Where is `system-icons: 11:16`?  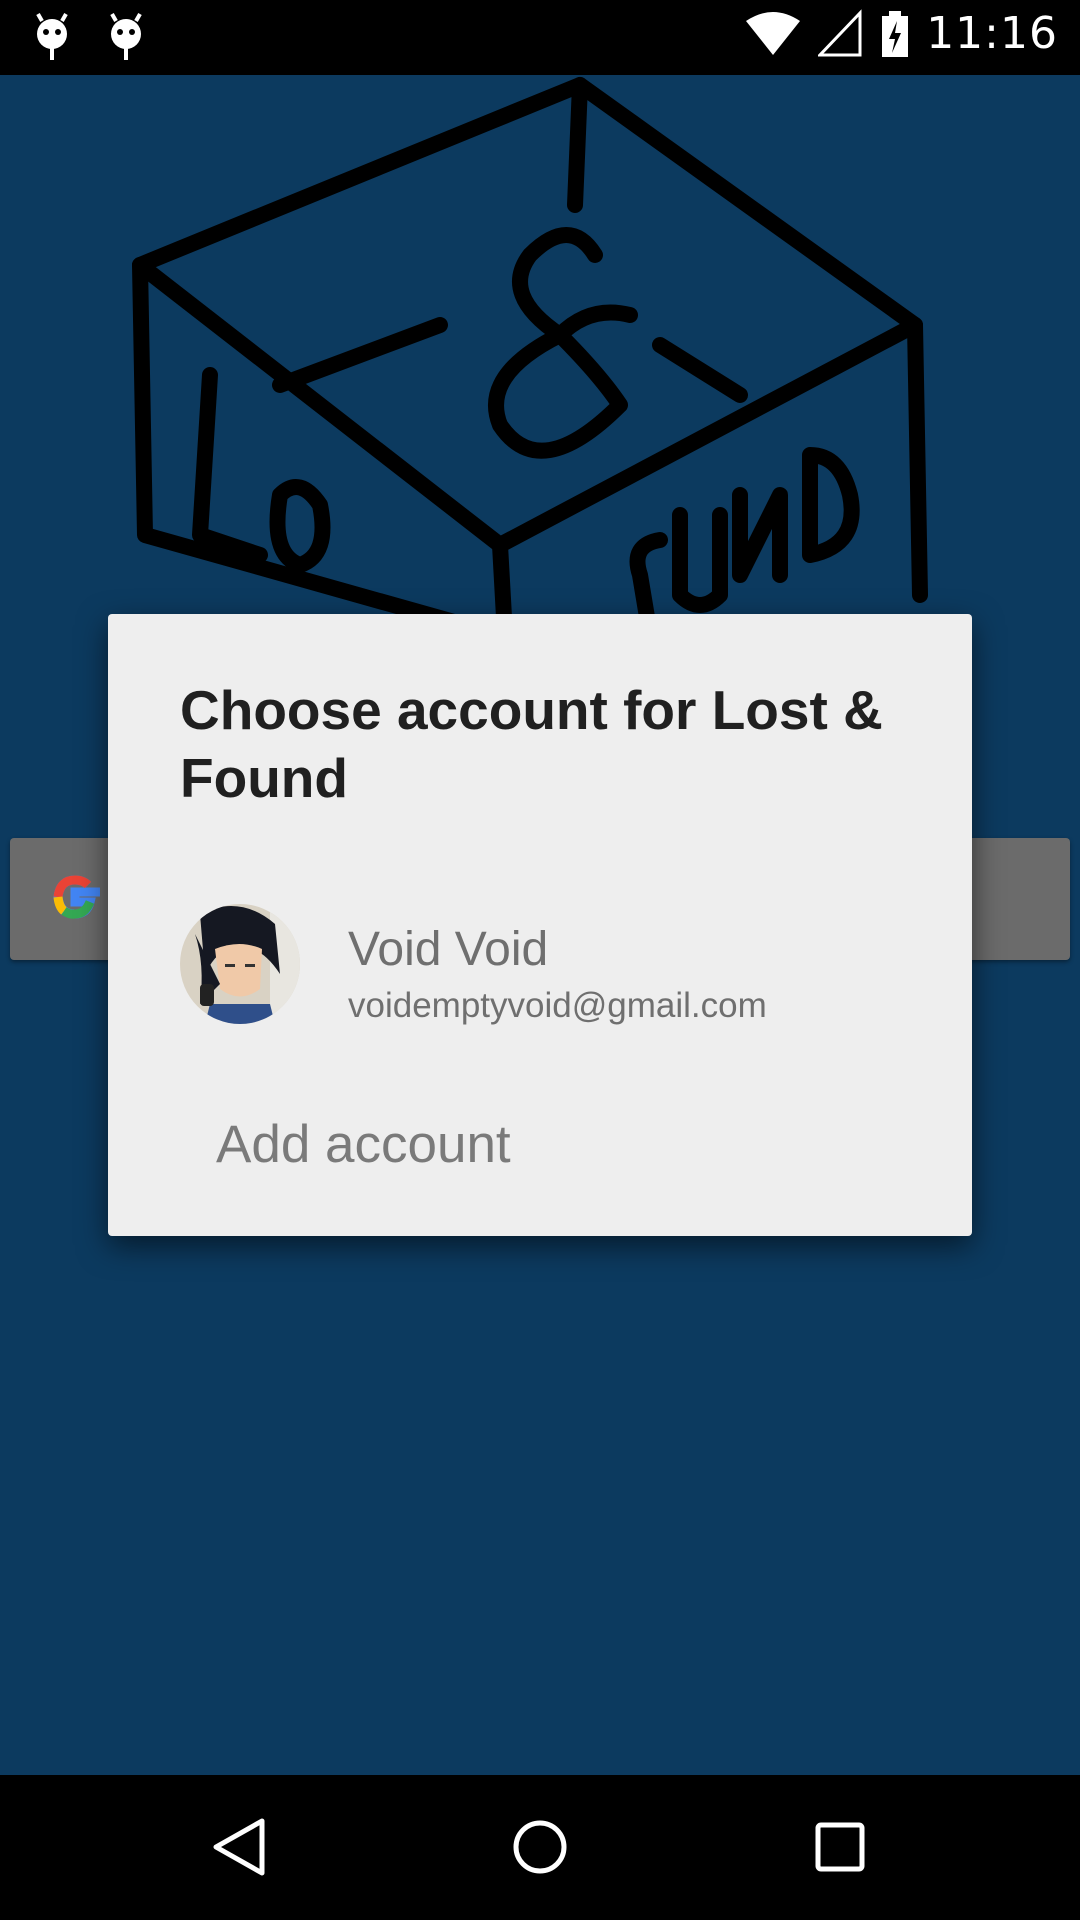 system-icons: 11:16 is located at coordinates (901, 33).